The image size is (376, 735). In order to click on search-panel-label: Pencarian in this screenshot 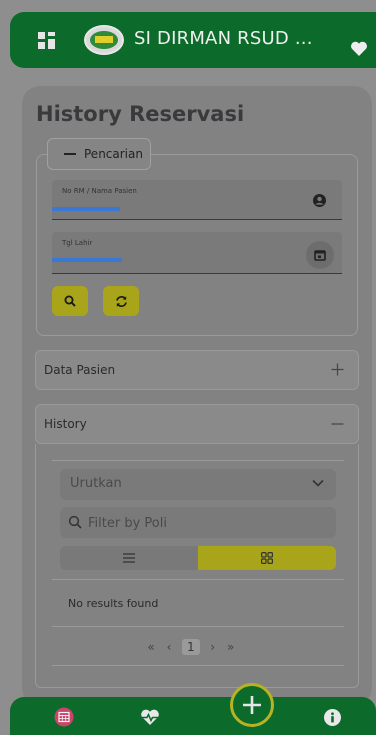, I will do `click(113, 154)`.